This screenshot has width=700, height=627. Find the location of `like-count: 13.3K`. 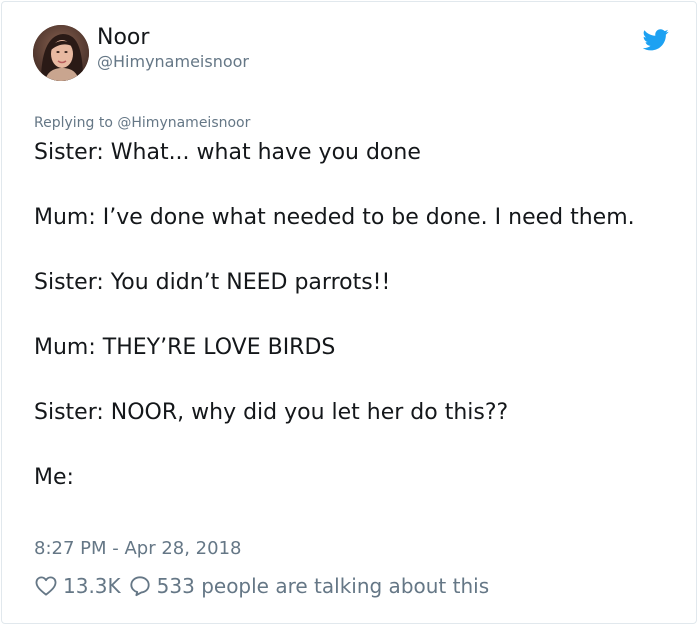

like-count: 13.3K is located at coordinates (92, 586).